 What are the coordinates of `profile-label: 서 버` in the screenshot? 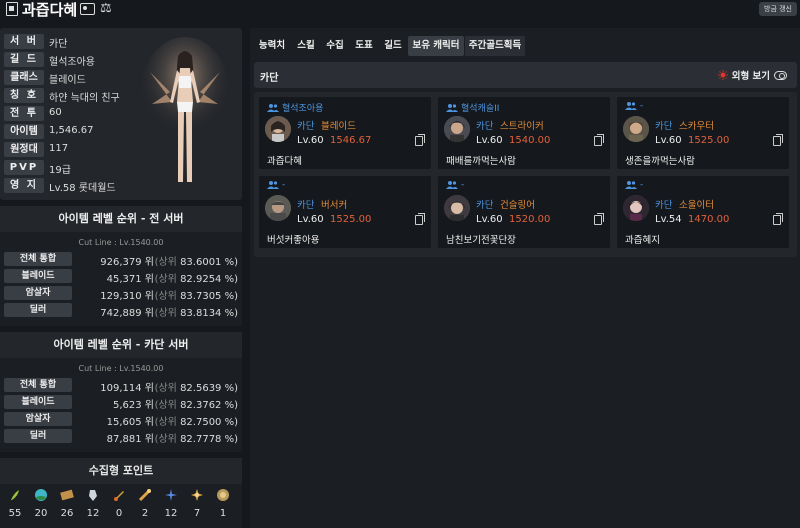 It's located at (24, 41).